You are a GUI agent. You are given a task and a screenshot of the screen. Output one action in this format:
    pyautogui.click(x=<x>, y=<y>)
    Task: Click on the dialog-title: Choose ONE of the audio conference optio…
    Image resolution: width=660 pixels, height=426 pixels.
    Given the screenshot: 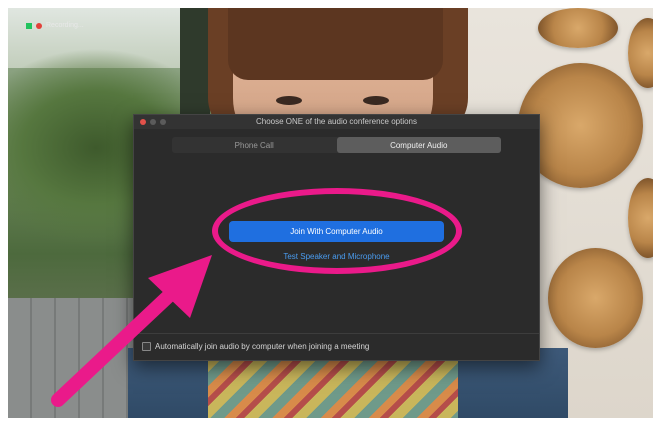 What is the action you would take?
    pyautogui.click(x=336, y=121)
    